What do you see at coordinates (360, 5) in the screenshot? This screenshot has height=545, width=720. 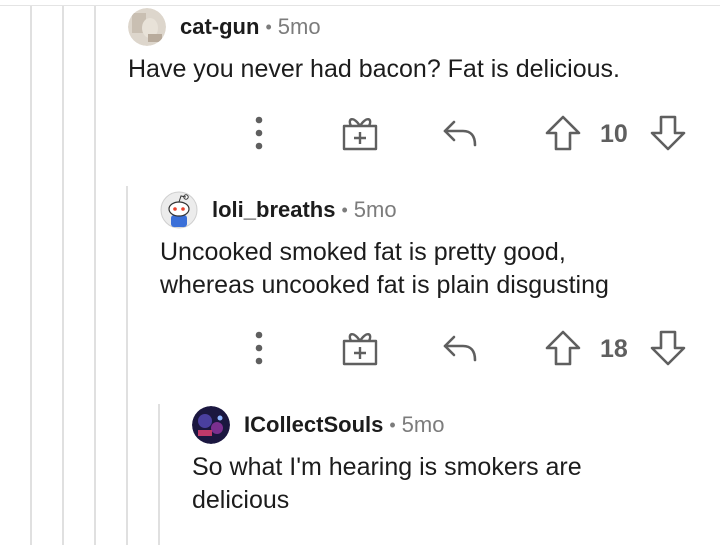 I see `top-divider` at bounding box center [360, 5].